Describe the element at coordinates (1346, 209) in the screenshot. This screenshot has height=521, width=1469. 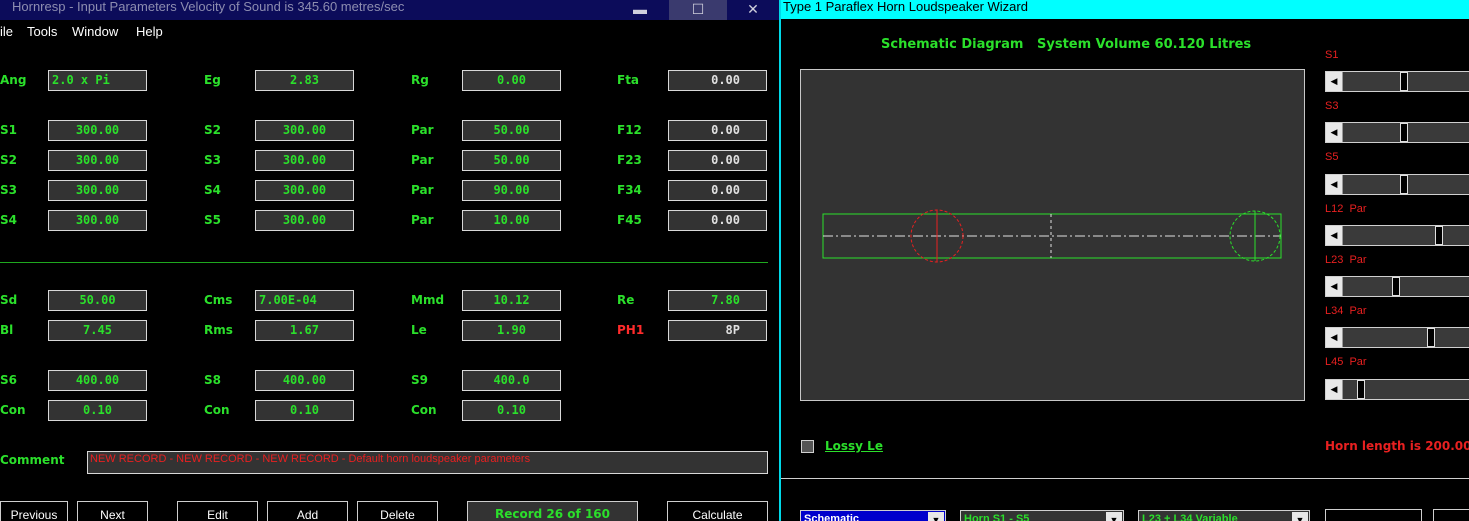
I see `slider-label: L12 Par` at that location.